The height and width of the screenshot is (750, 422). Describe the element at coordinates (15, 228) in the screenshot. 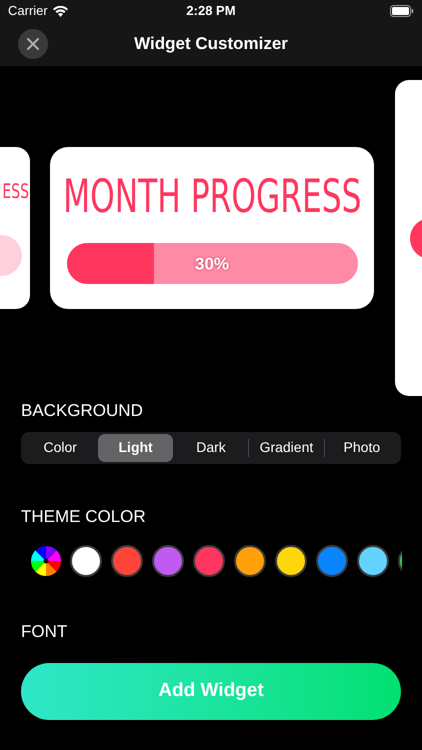

I see `widget-card: ESS` at that location.